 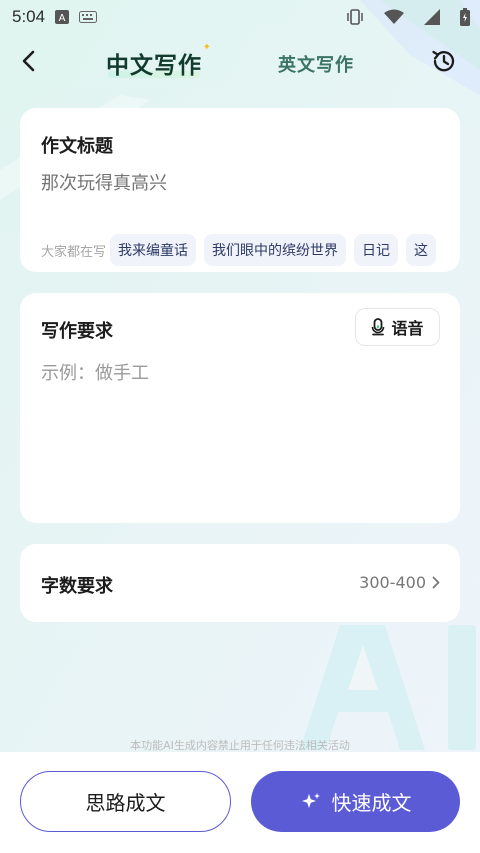 I want to click on requirement-input: 示例：做手工, so click(x=95, y=372).